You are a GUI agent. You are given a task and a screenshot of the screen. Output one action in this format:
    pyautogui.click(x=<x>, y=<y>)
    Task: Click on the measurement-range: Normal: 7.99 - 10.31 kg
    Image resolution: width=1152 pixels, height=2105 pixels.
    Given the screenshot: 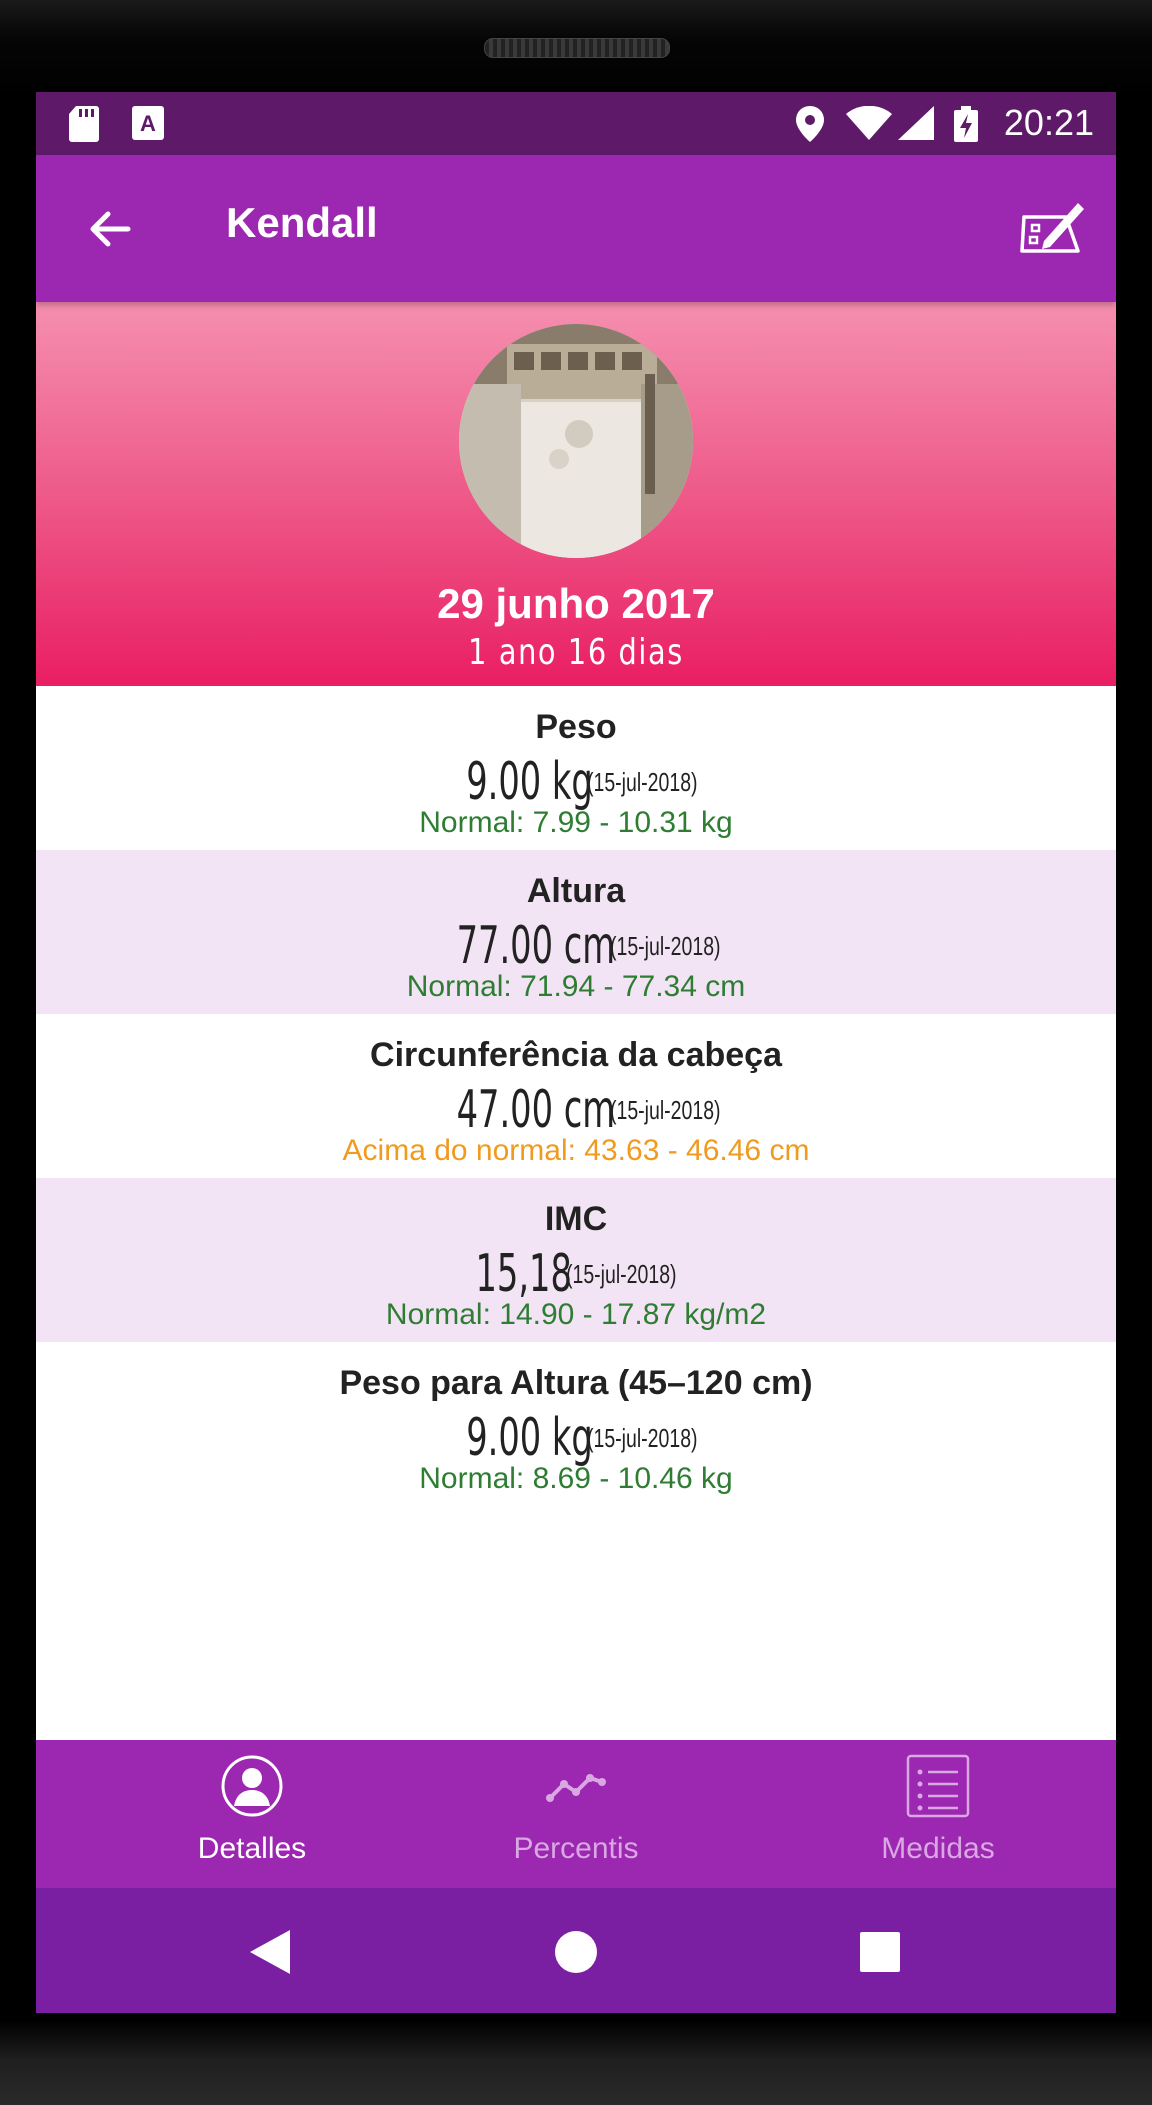 What is the action you would take?
    pyautogui.click(x=576, y=822)
    